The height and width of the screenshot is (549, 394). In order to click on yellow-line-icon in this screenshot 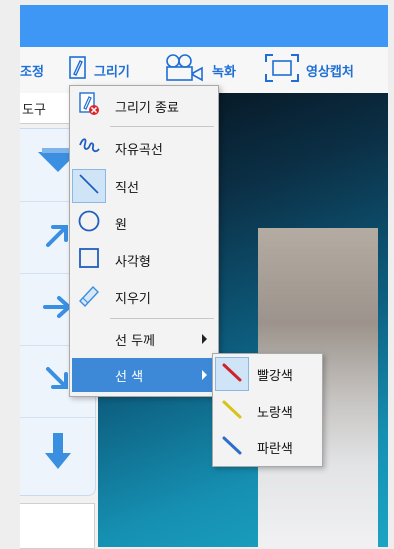, I will do `click(232, 411)`.